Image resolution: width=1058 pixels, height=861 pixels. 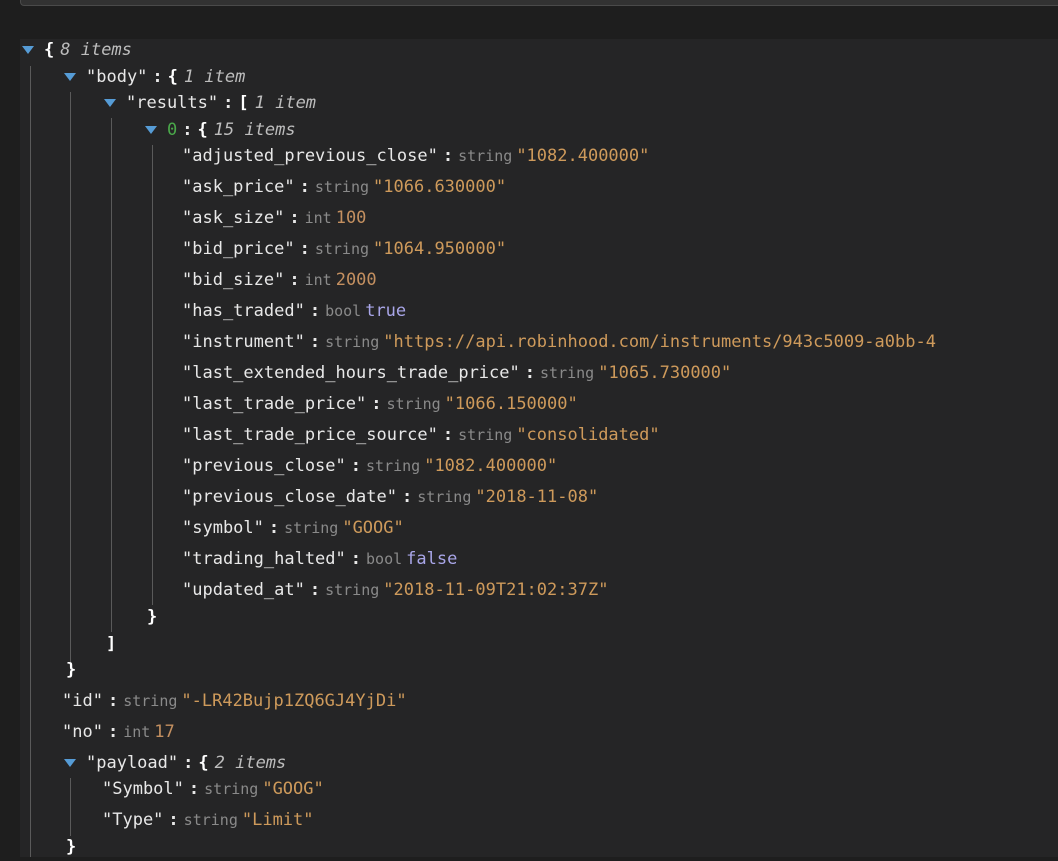 I want to click on field-key: "bid_price", so click(x=238, y=249).